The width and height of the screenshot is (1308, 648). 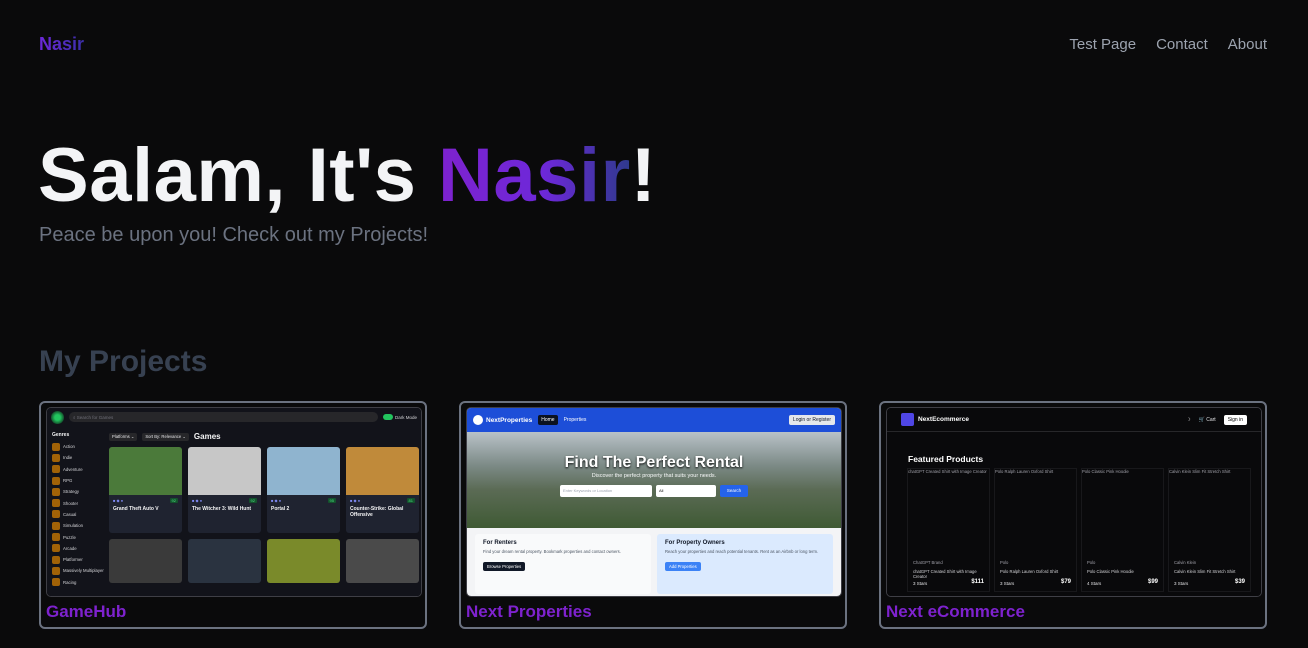 I want to click on product-name: Calvin Klein Slim Fit Stretch Shirt, so click(x=1205, y=571).